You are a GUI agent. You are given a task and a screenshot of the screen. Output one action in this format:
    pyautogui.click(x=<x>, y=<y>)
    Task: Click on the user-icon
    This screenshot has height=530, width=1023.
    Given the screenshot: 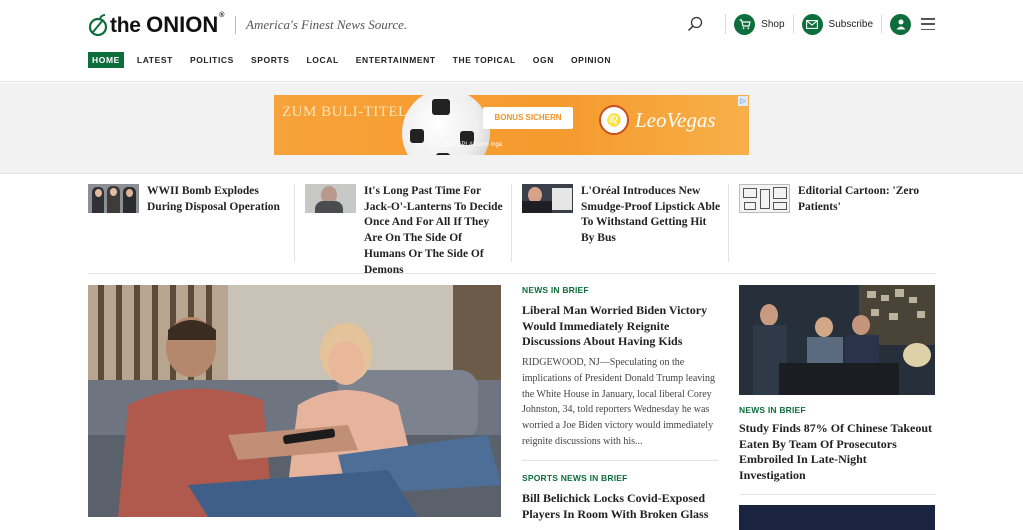 What is the action you would take?
    pyautogui.click(x=900, y=24)
    